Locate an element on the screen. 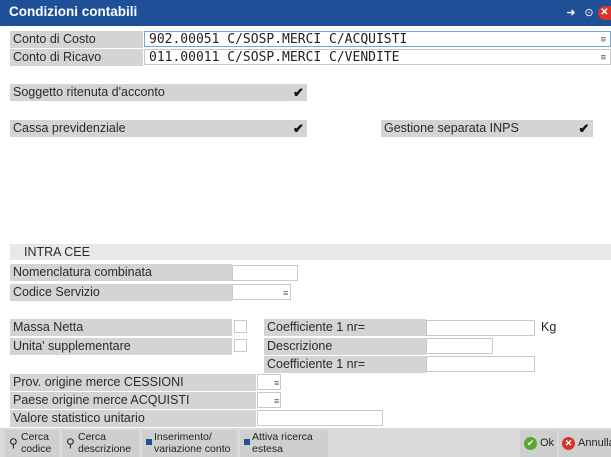 Image resolution: width=611 pixels, height=457 pixels. cerca-descrizione-button: ⚲ Cerca descrizione is located at coordinates (100, 443).